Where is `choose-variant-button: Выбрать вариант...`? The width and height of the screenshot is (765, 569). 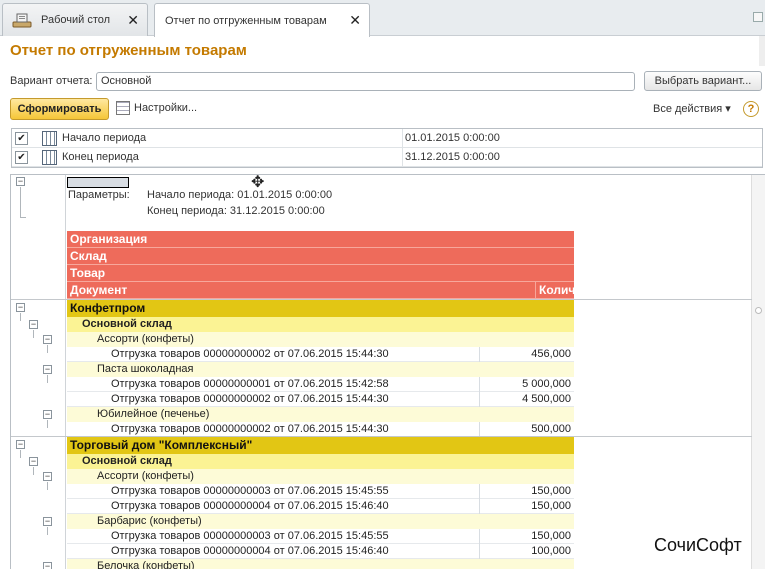 choose-variant-button: Выбрать вариант... is located at coordinates (703, 81).